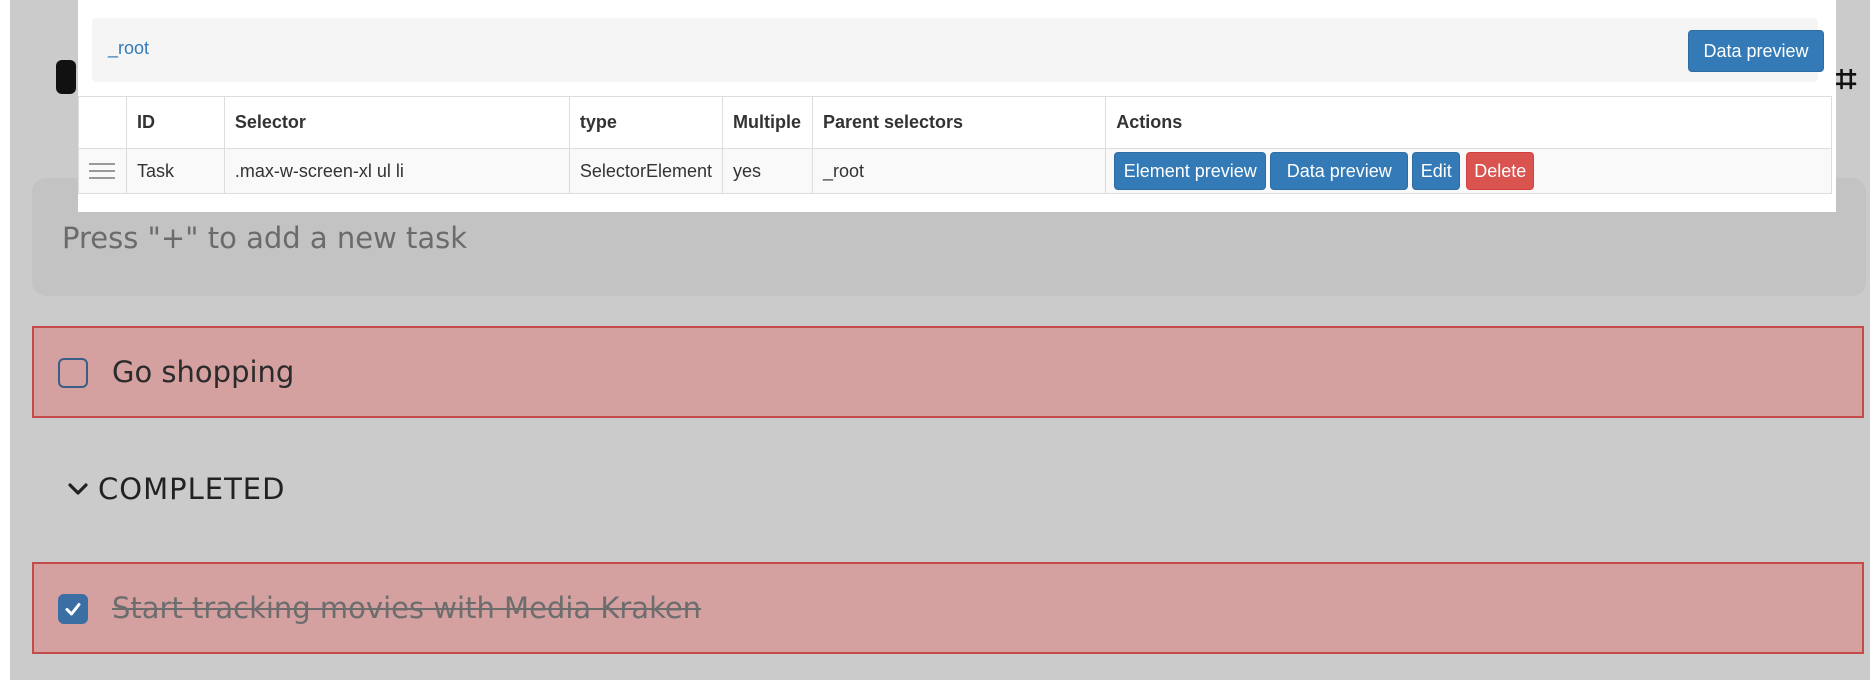 The image size is (1870, 680). I want to click on task-label: Start tracking movies with Media Kraken, so click(407, 608).